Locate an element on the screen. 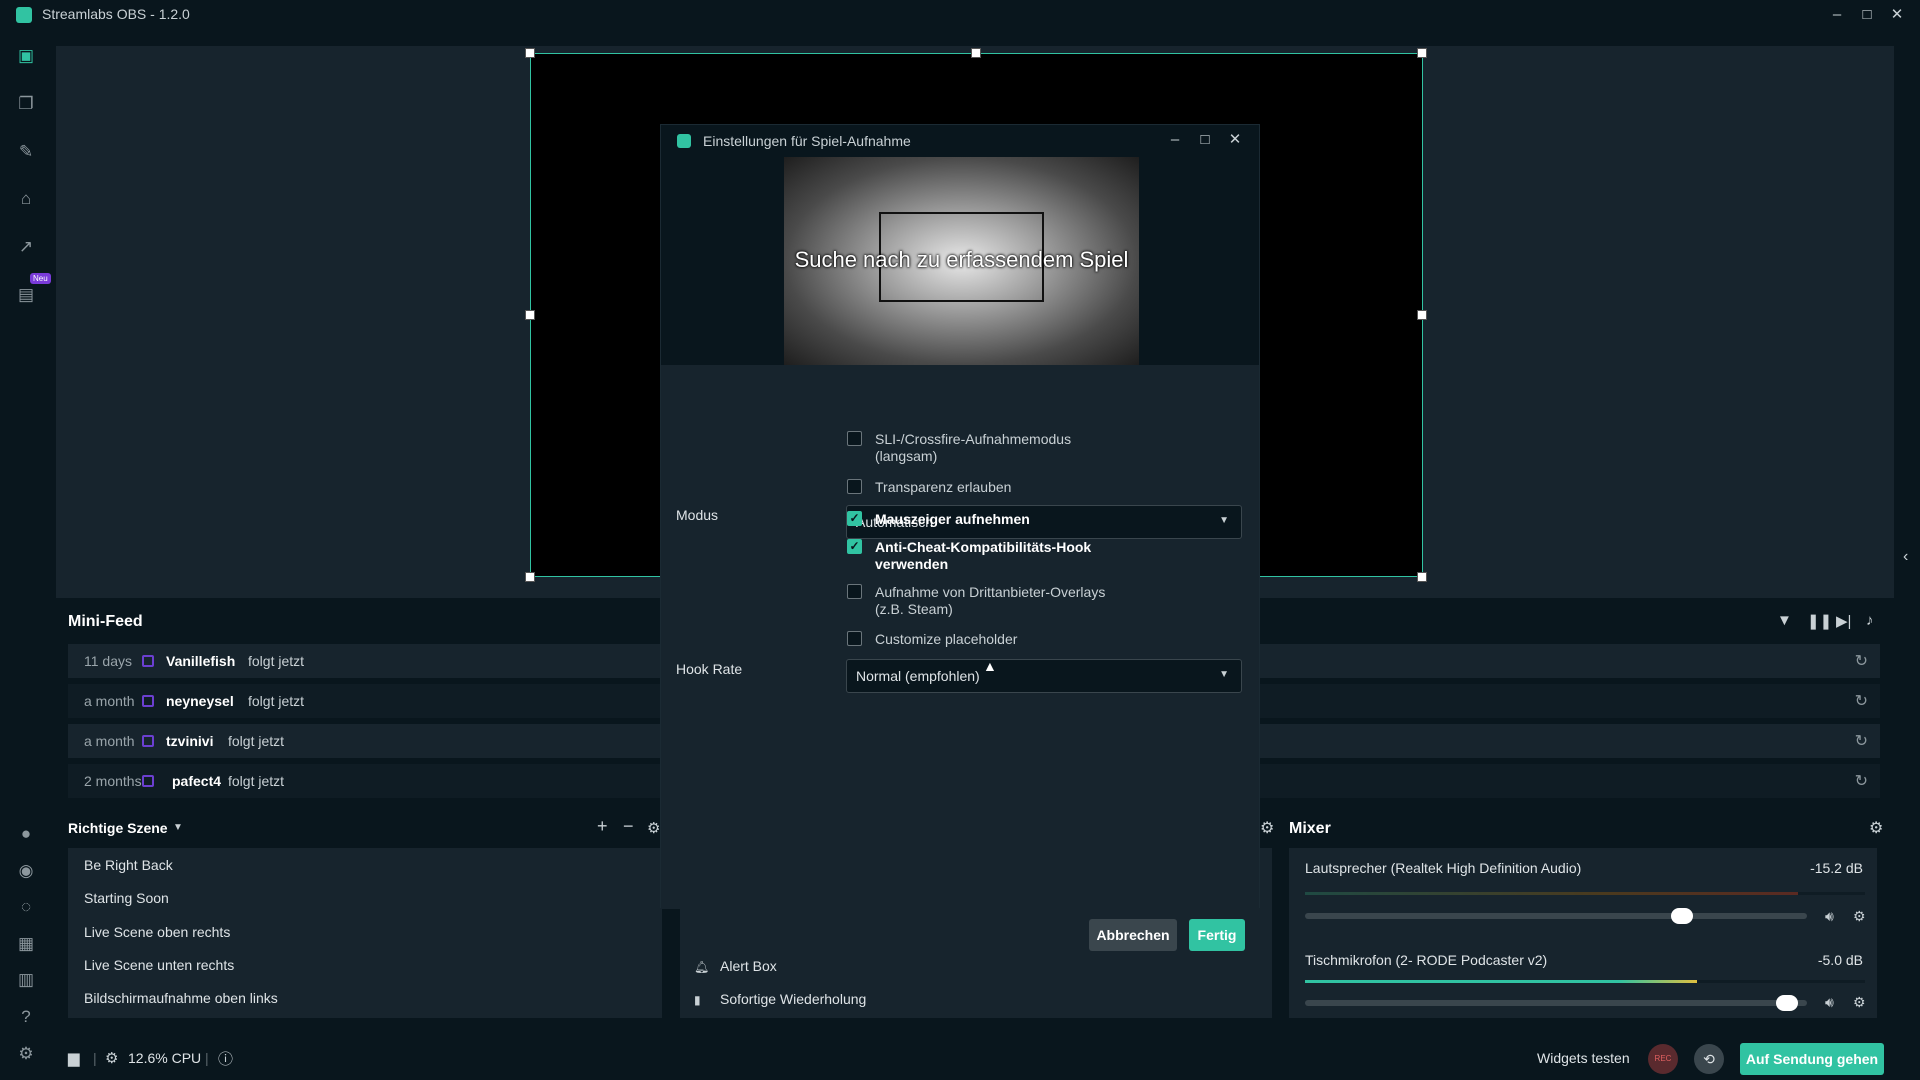 This screenshot has width=1920, height=1080. window-title: Streamlabs OBS - 1.2.0 is located at coordinates (116, 14).